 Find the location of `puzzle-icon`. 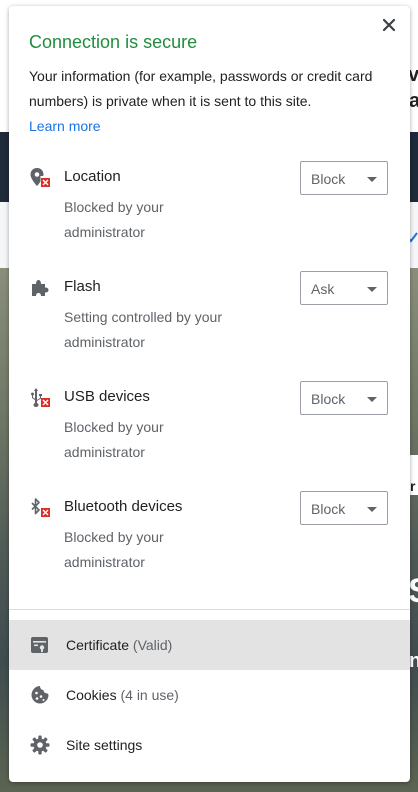

puzzle-icon is located at coordinates (40, 288).